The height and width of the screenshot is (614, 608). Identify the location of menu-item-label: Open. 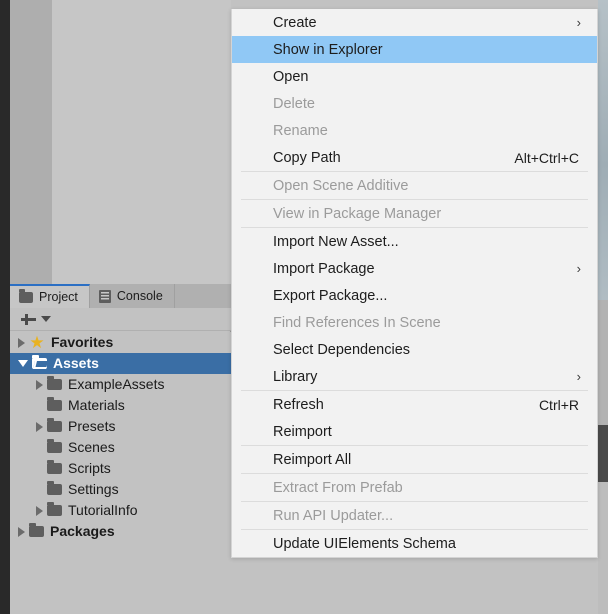
(291, 76).